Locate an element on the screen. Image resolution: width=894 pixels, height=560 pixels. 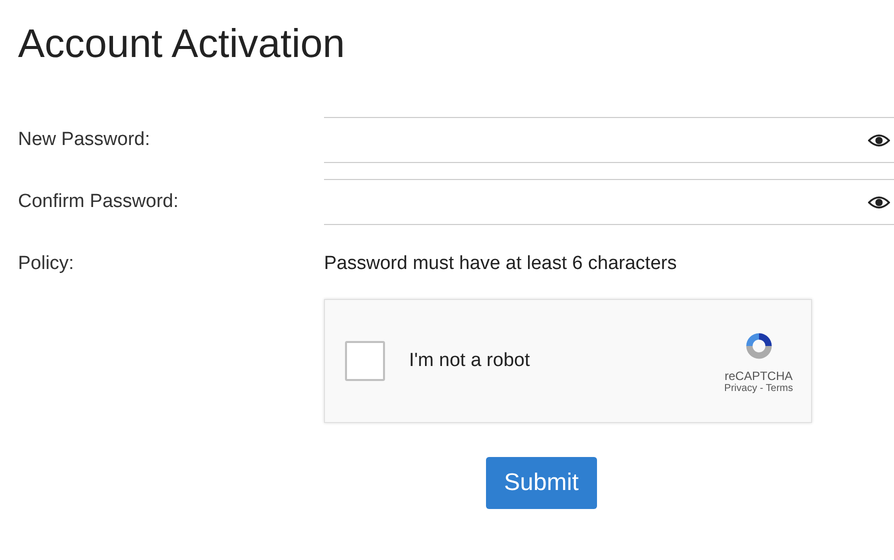
captcha-checkbox is located at coordinates (365, 361).